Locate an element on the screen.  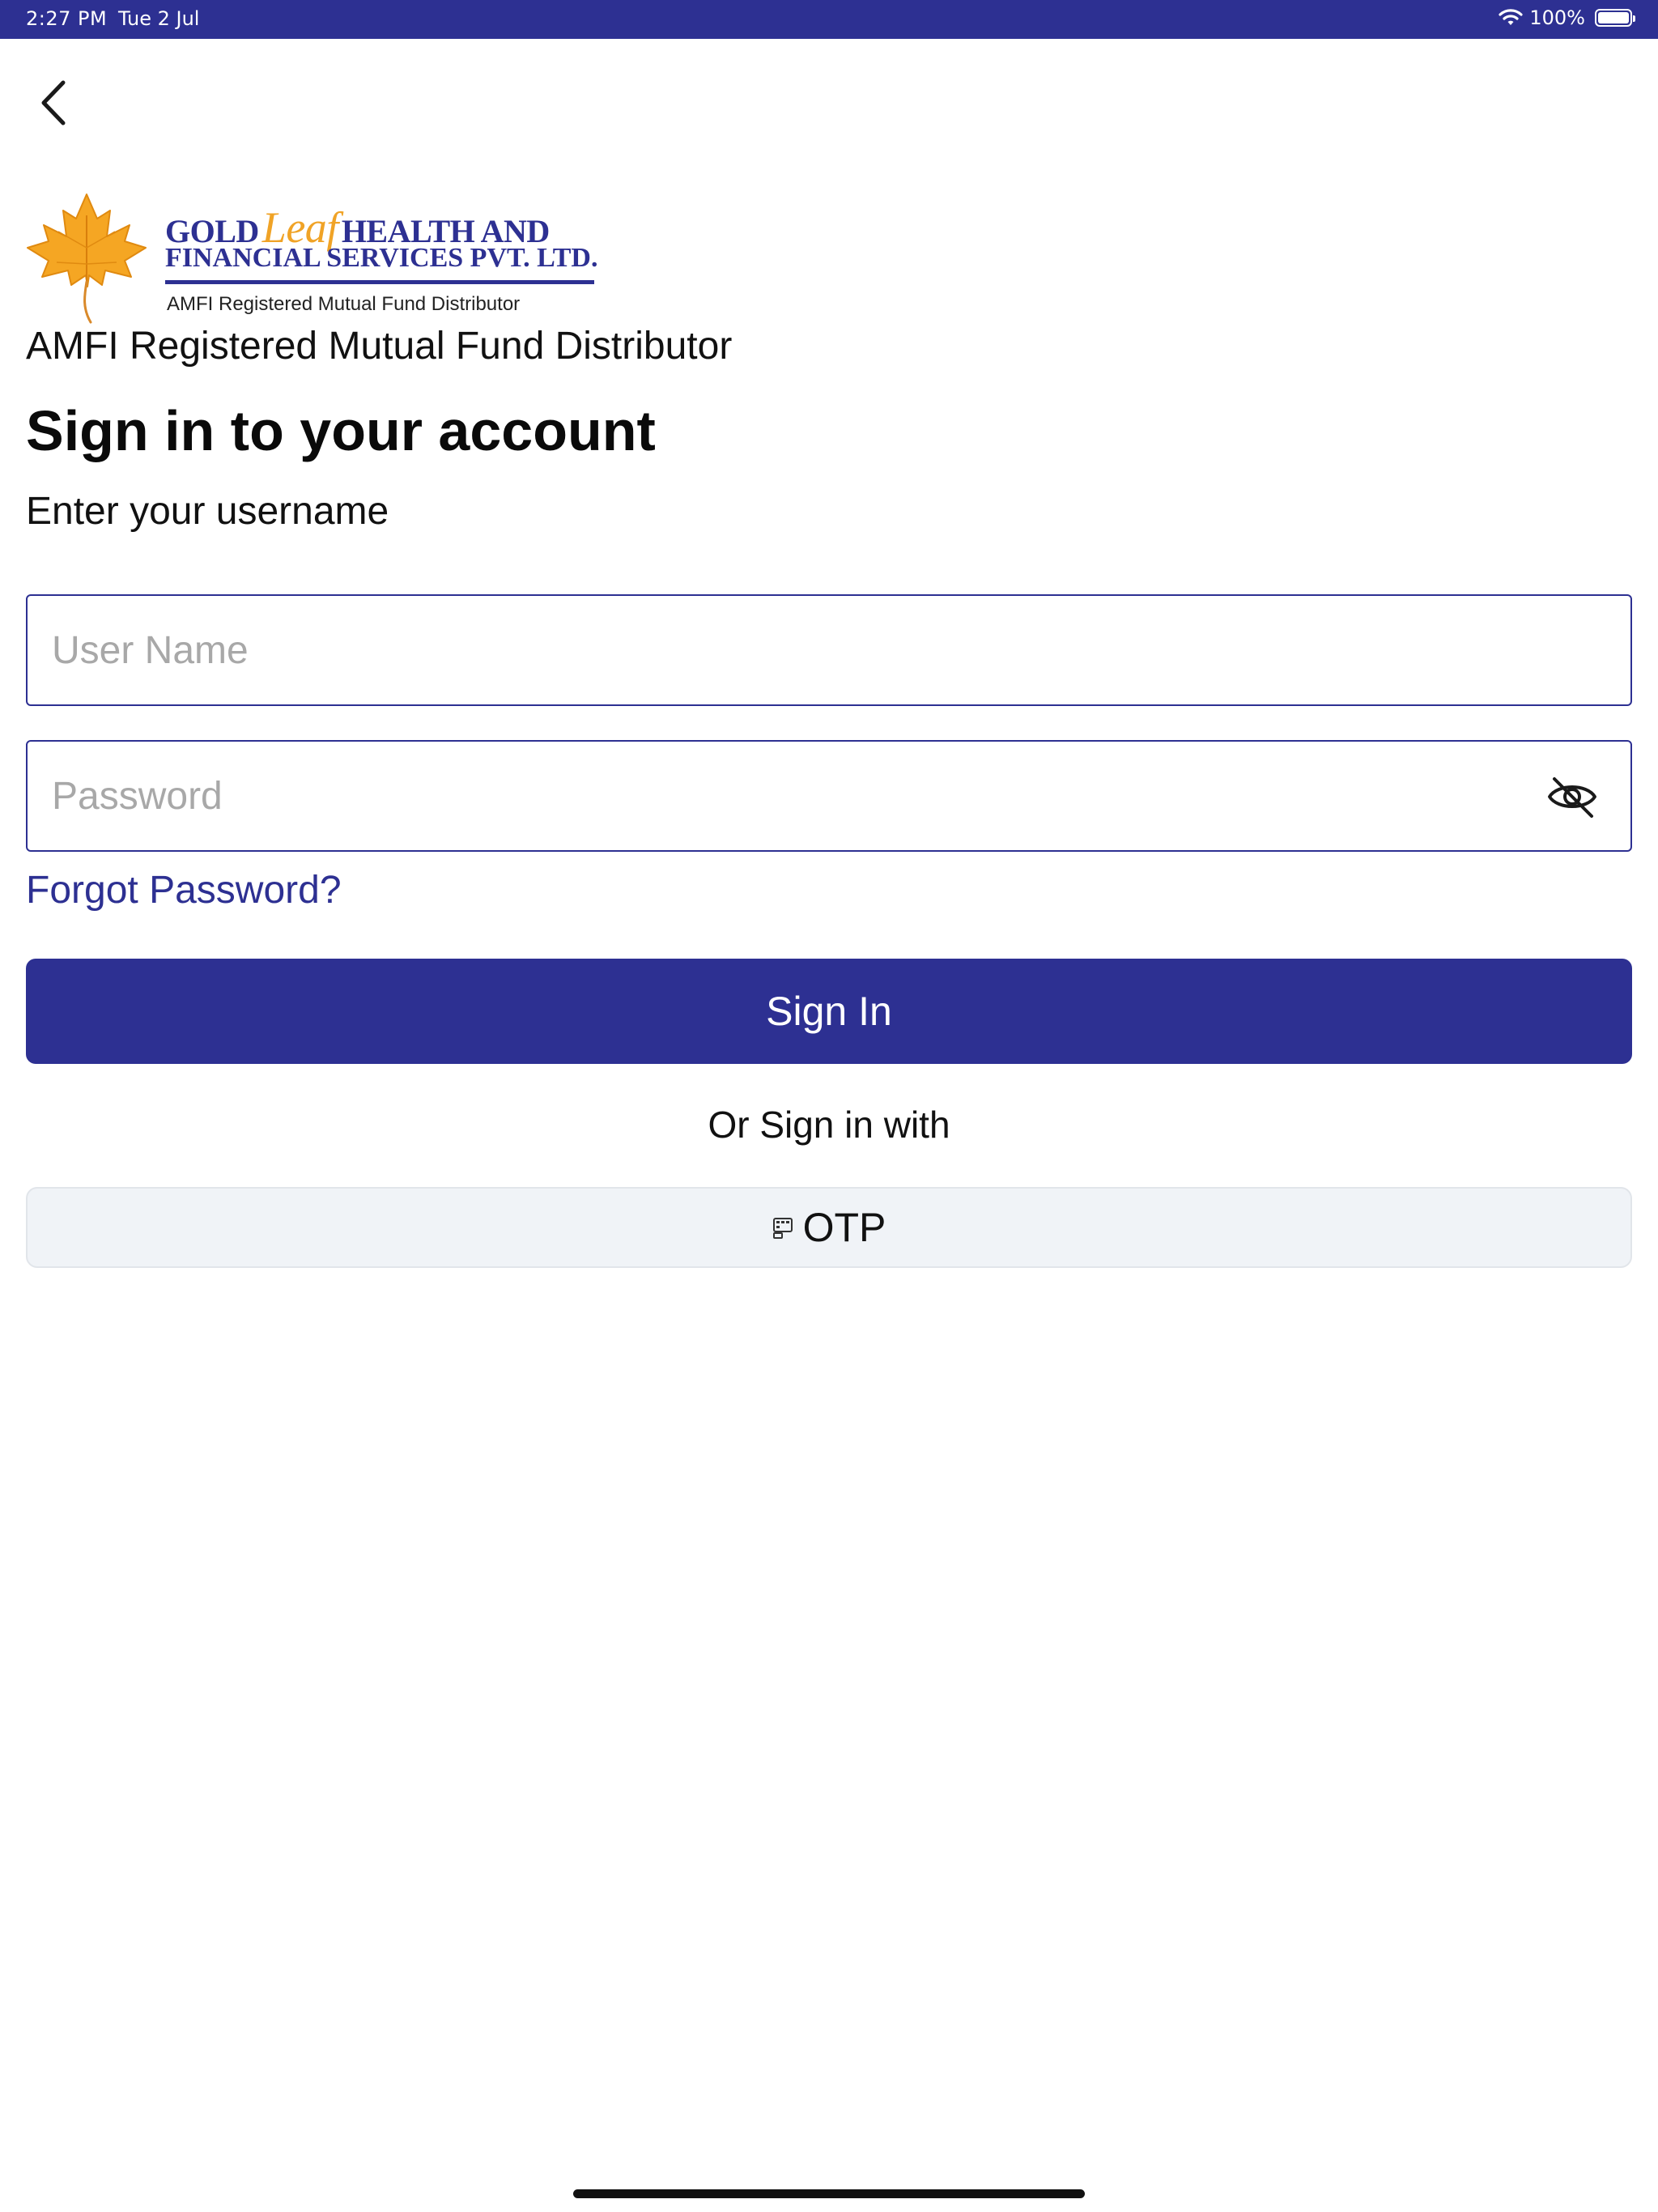
home-indicator is located at coordinates (829, 2194).